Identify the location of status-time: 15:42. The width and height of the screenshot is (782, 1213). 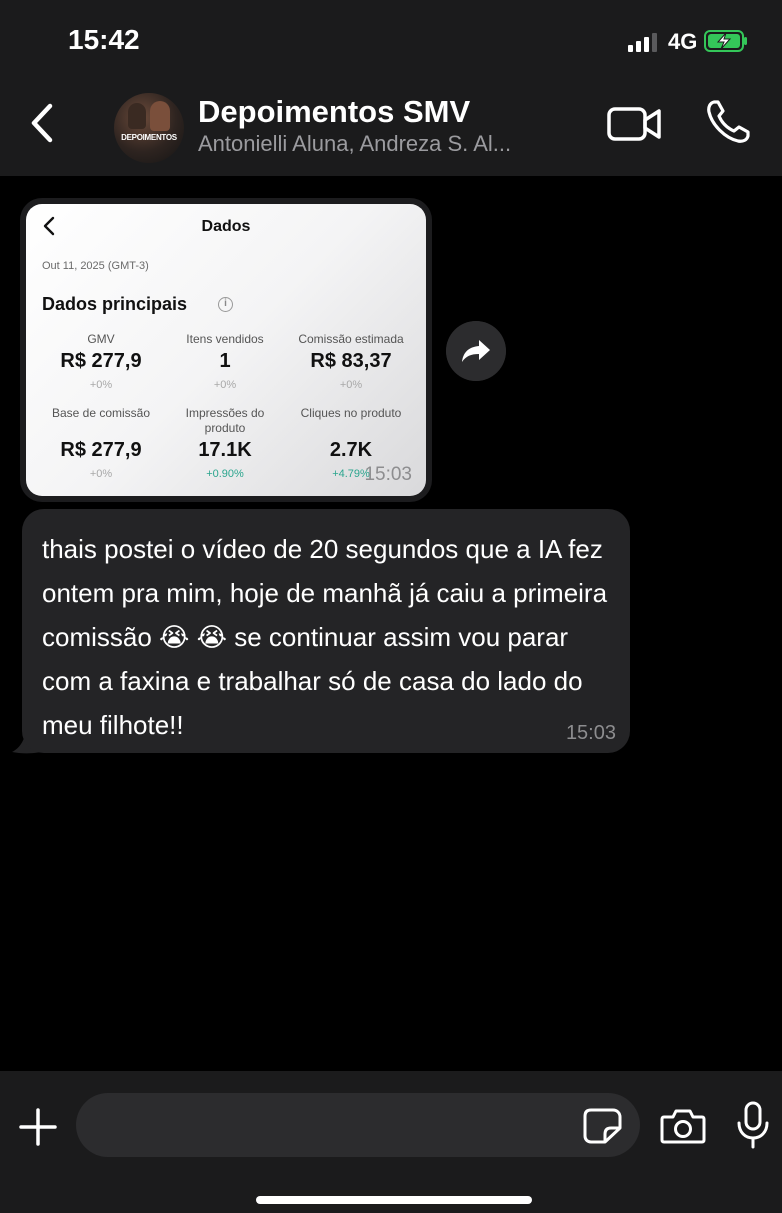
(104, 39).